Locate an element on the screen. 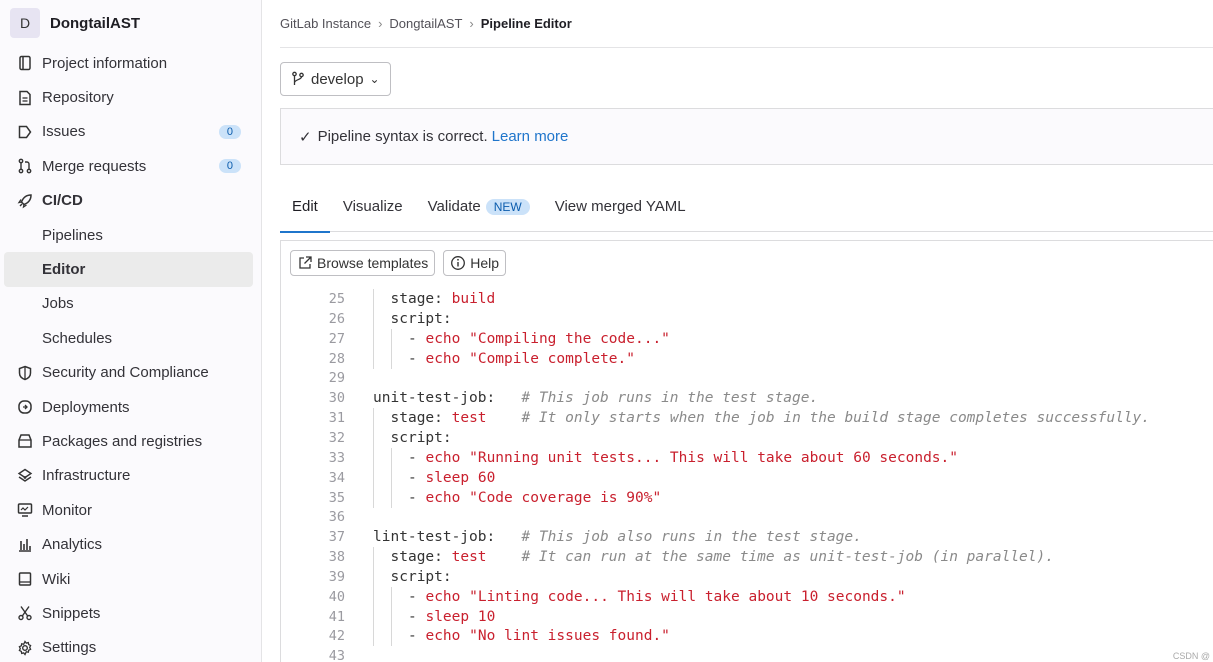 The height and width of the screenshot is (662, 1213). code-line: 27 - echo "Compiling the code..." is located at coordinates (747, 338).